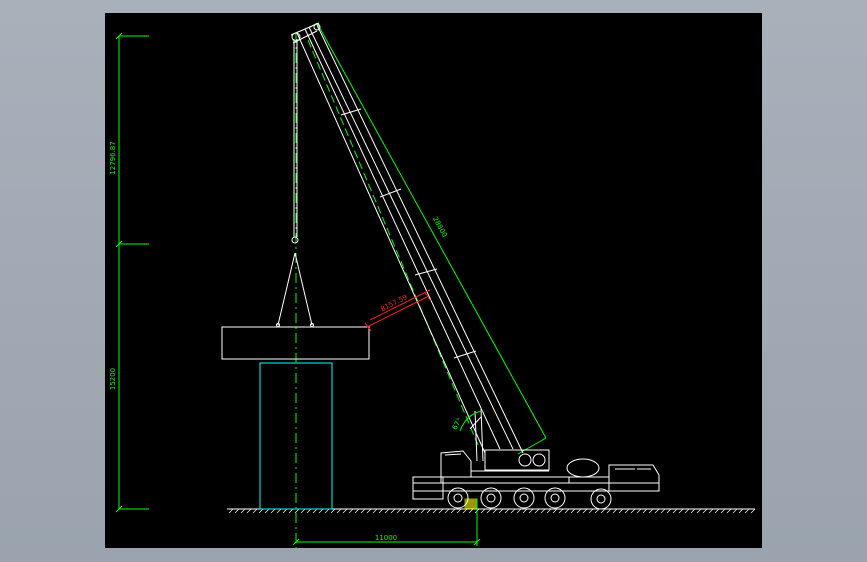 The width and height of the screenshot is (867, 562). I want to click on sling-right, so click(303, 289).